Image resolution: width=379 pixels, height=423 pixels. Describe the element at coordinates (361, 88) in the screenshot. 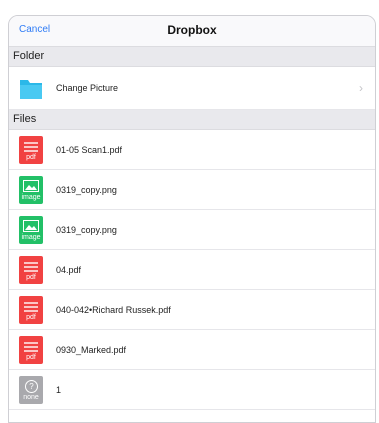

I see `chevron-right-icon: ›` at that location.